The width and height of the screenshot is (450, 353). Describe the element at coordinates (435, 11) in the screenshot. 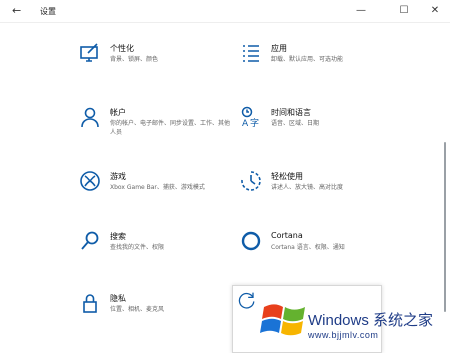

I see `close-button: ✕` at that location.